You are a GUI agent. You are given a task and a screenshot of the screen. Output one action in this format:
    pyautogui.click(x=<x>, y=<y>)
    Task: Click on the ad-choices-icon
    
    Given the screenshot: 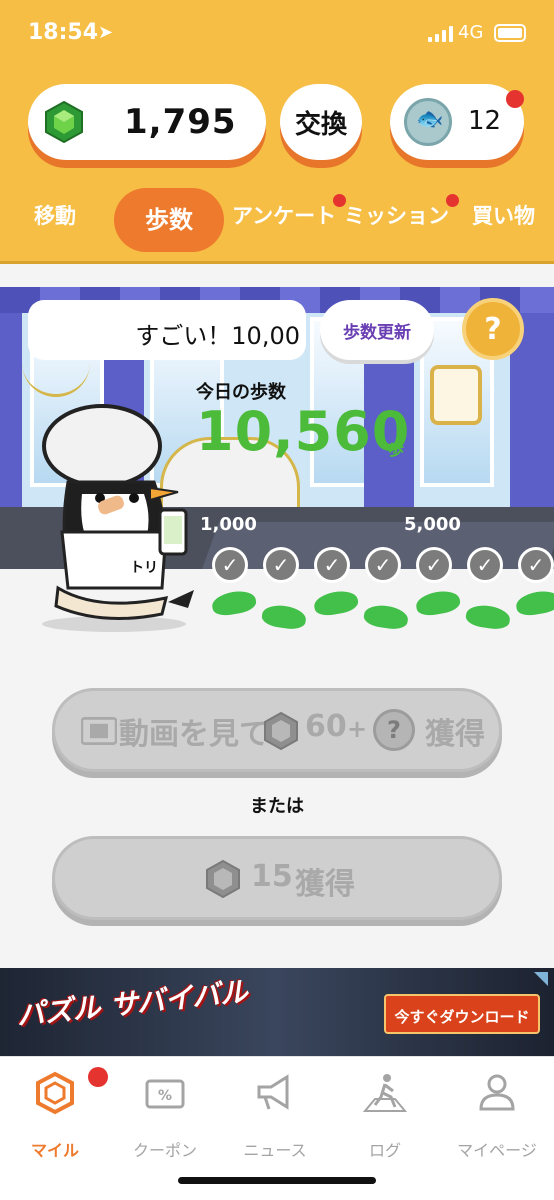 What is the action you would take?
    pyautogui.click(x=541, y=979)
    